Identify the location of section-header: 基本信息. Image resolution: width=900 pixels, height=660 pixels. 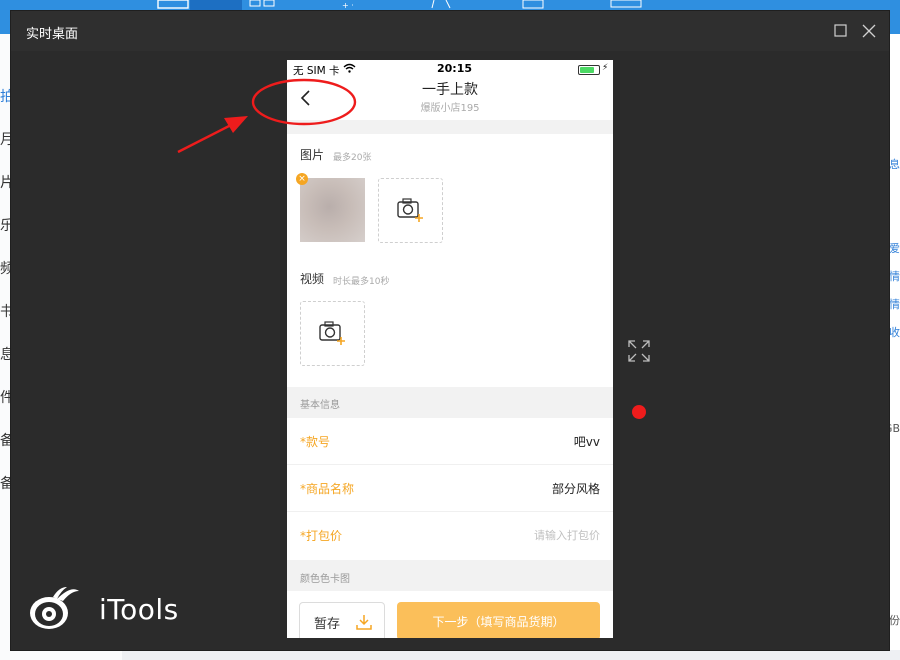
(450, 402).